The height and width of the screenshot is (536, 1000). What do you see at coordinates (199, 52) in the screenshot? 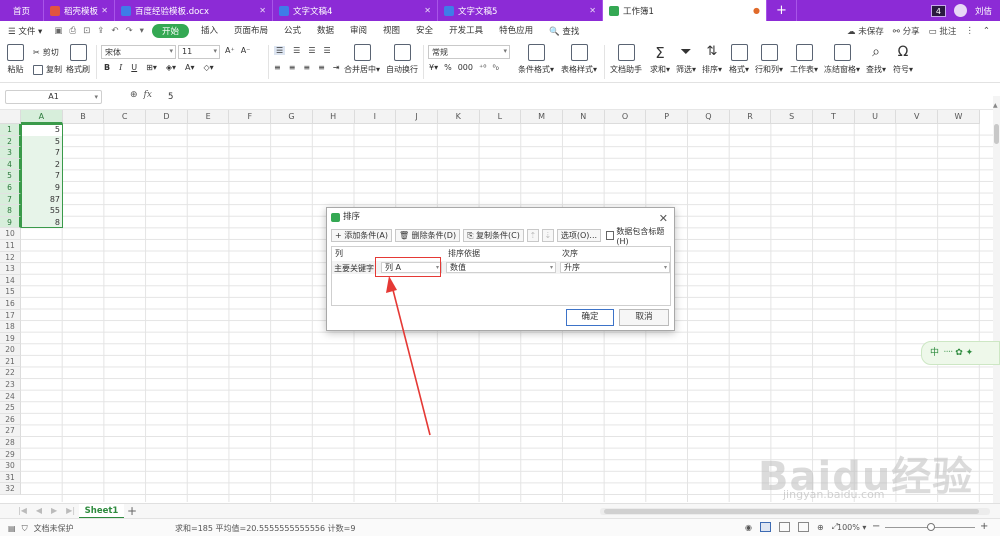
I see `font-size-select: 11 ▾` at bounding box center [199, 52].